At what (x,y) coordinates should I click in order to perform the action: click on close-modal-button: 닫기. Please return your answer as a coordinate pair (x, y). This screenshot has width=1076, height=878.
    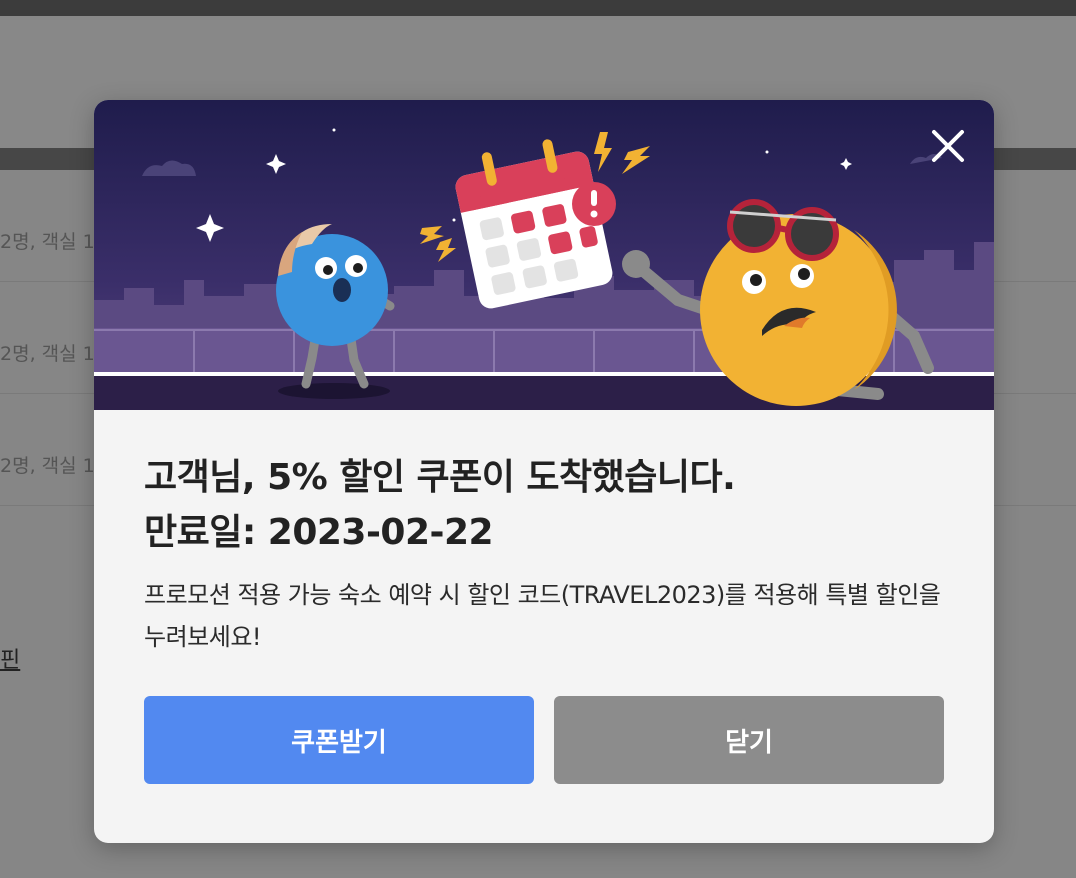
    Looking at the image, I should click on (749, 740).